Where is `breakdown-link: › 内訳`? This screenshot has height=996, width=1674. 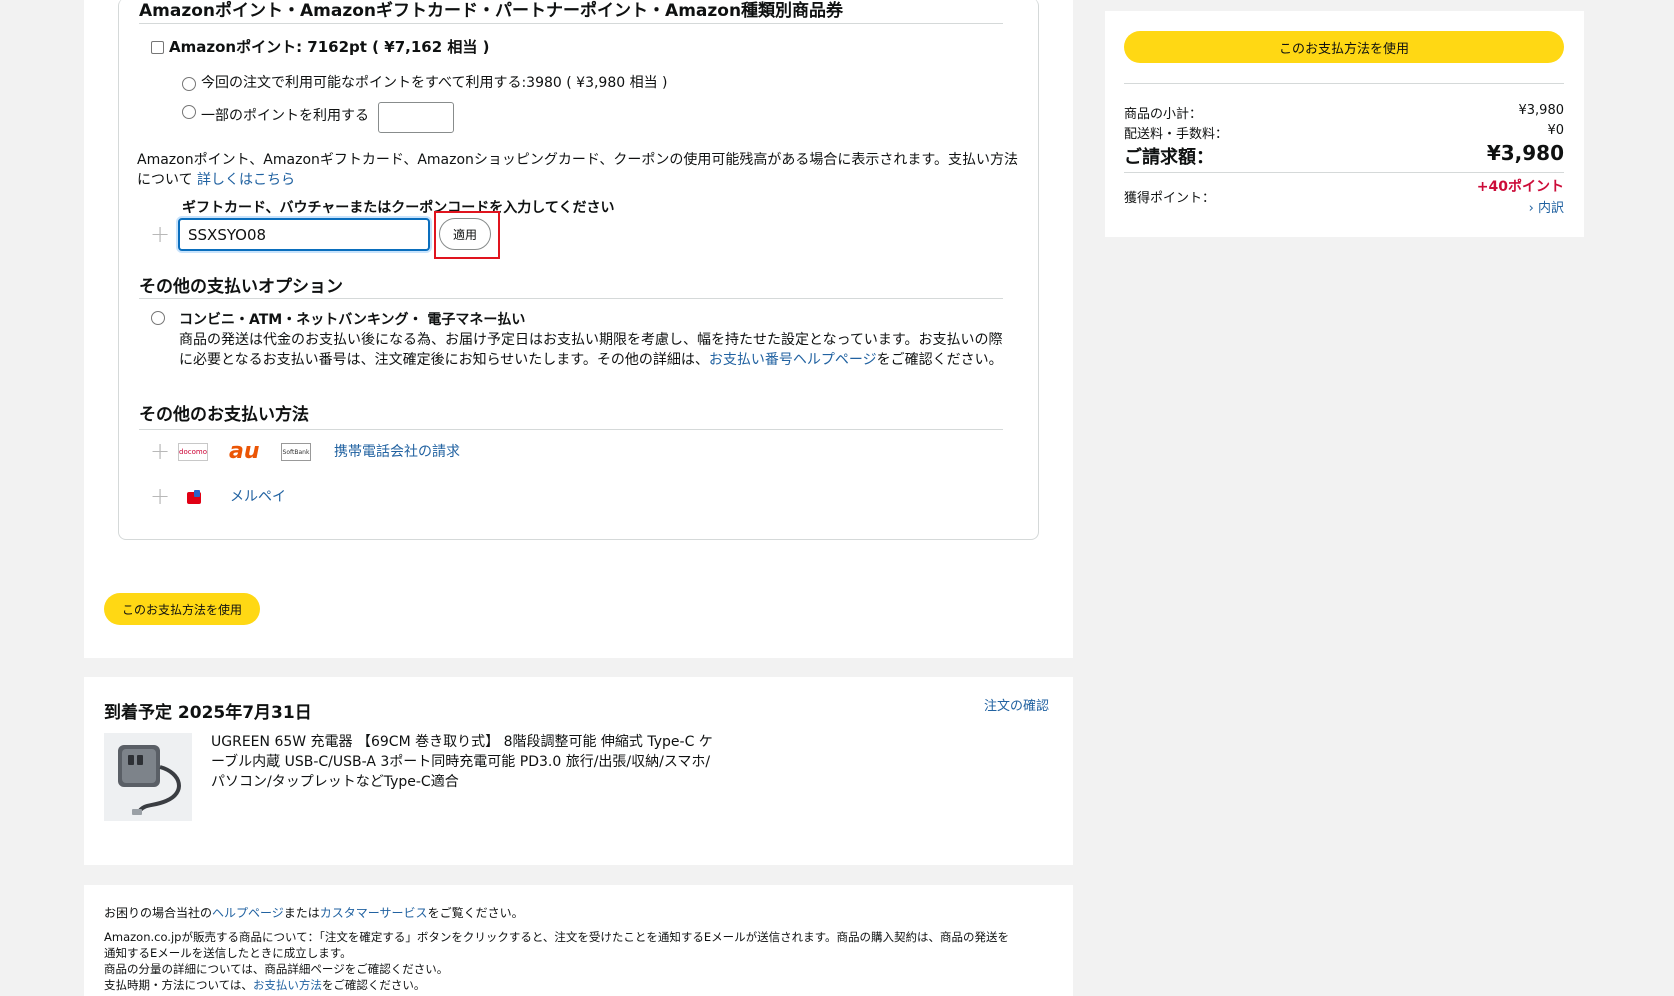 breakdown-link: › 内訳 is located at coordinates (1344, 206).